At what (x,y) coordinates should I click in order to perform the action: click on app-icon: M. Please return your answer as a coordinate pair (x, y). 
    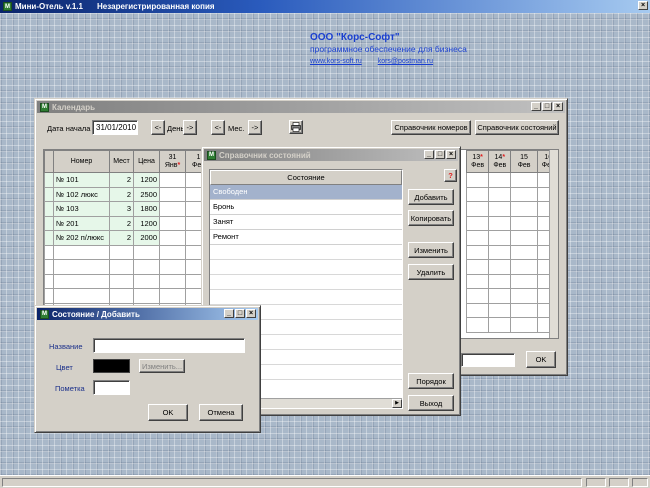
    Looking at the image, I should click on (7, 6).